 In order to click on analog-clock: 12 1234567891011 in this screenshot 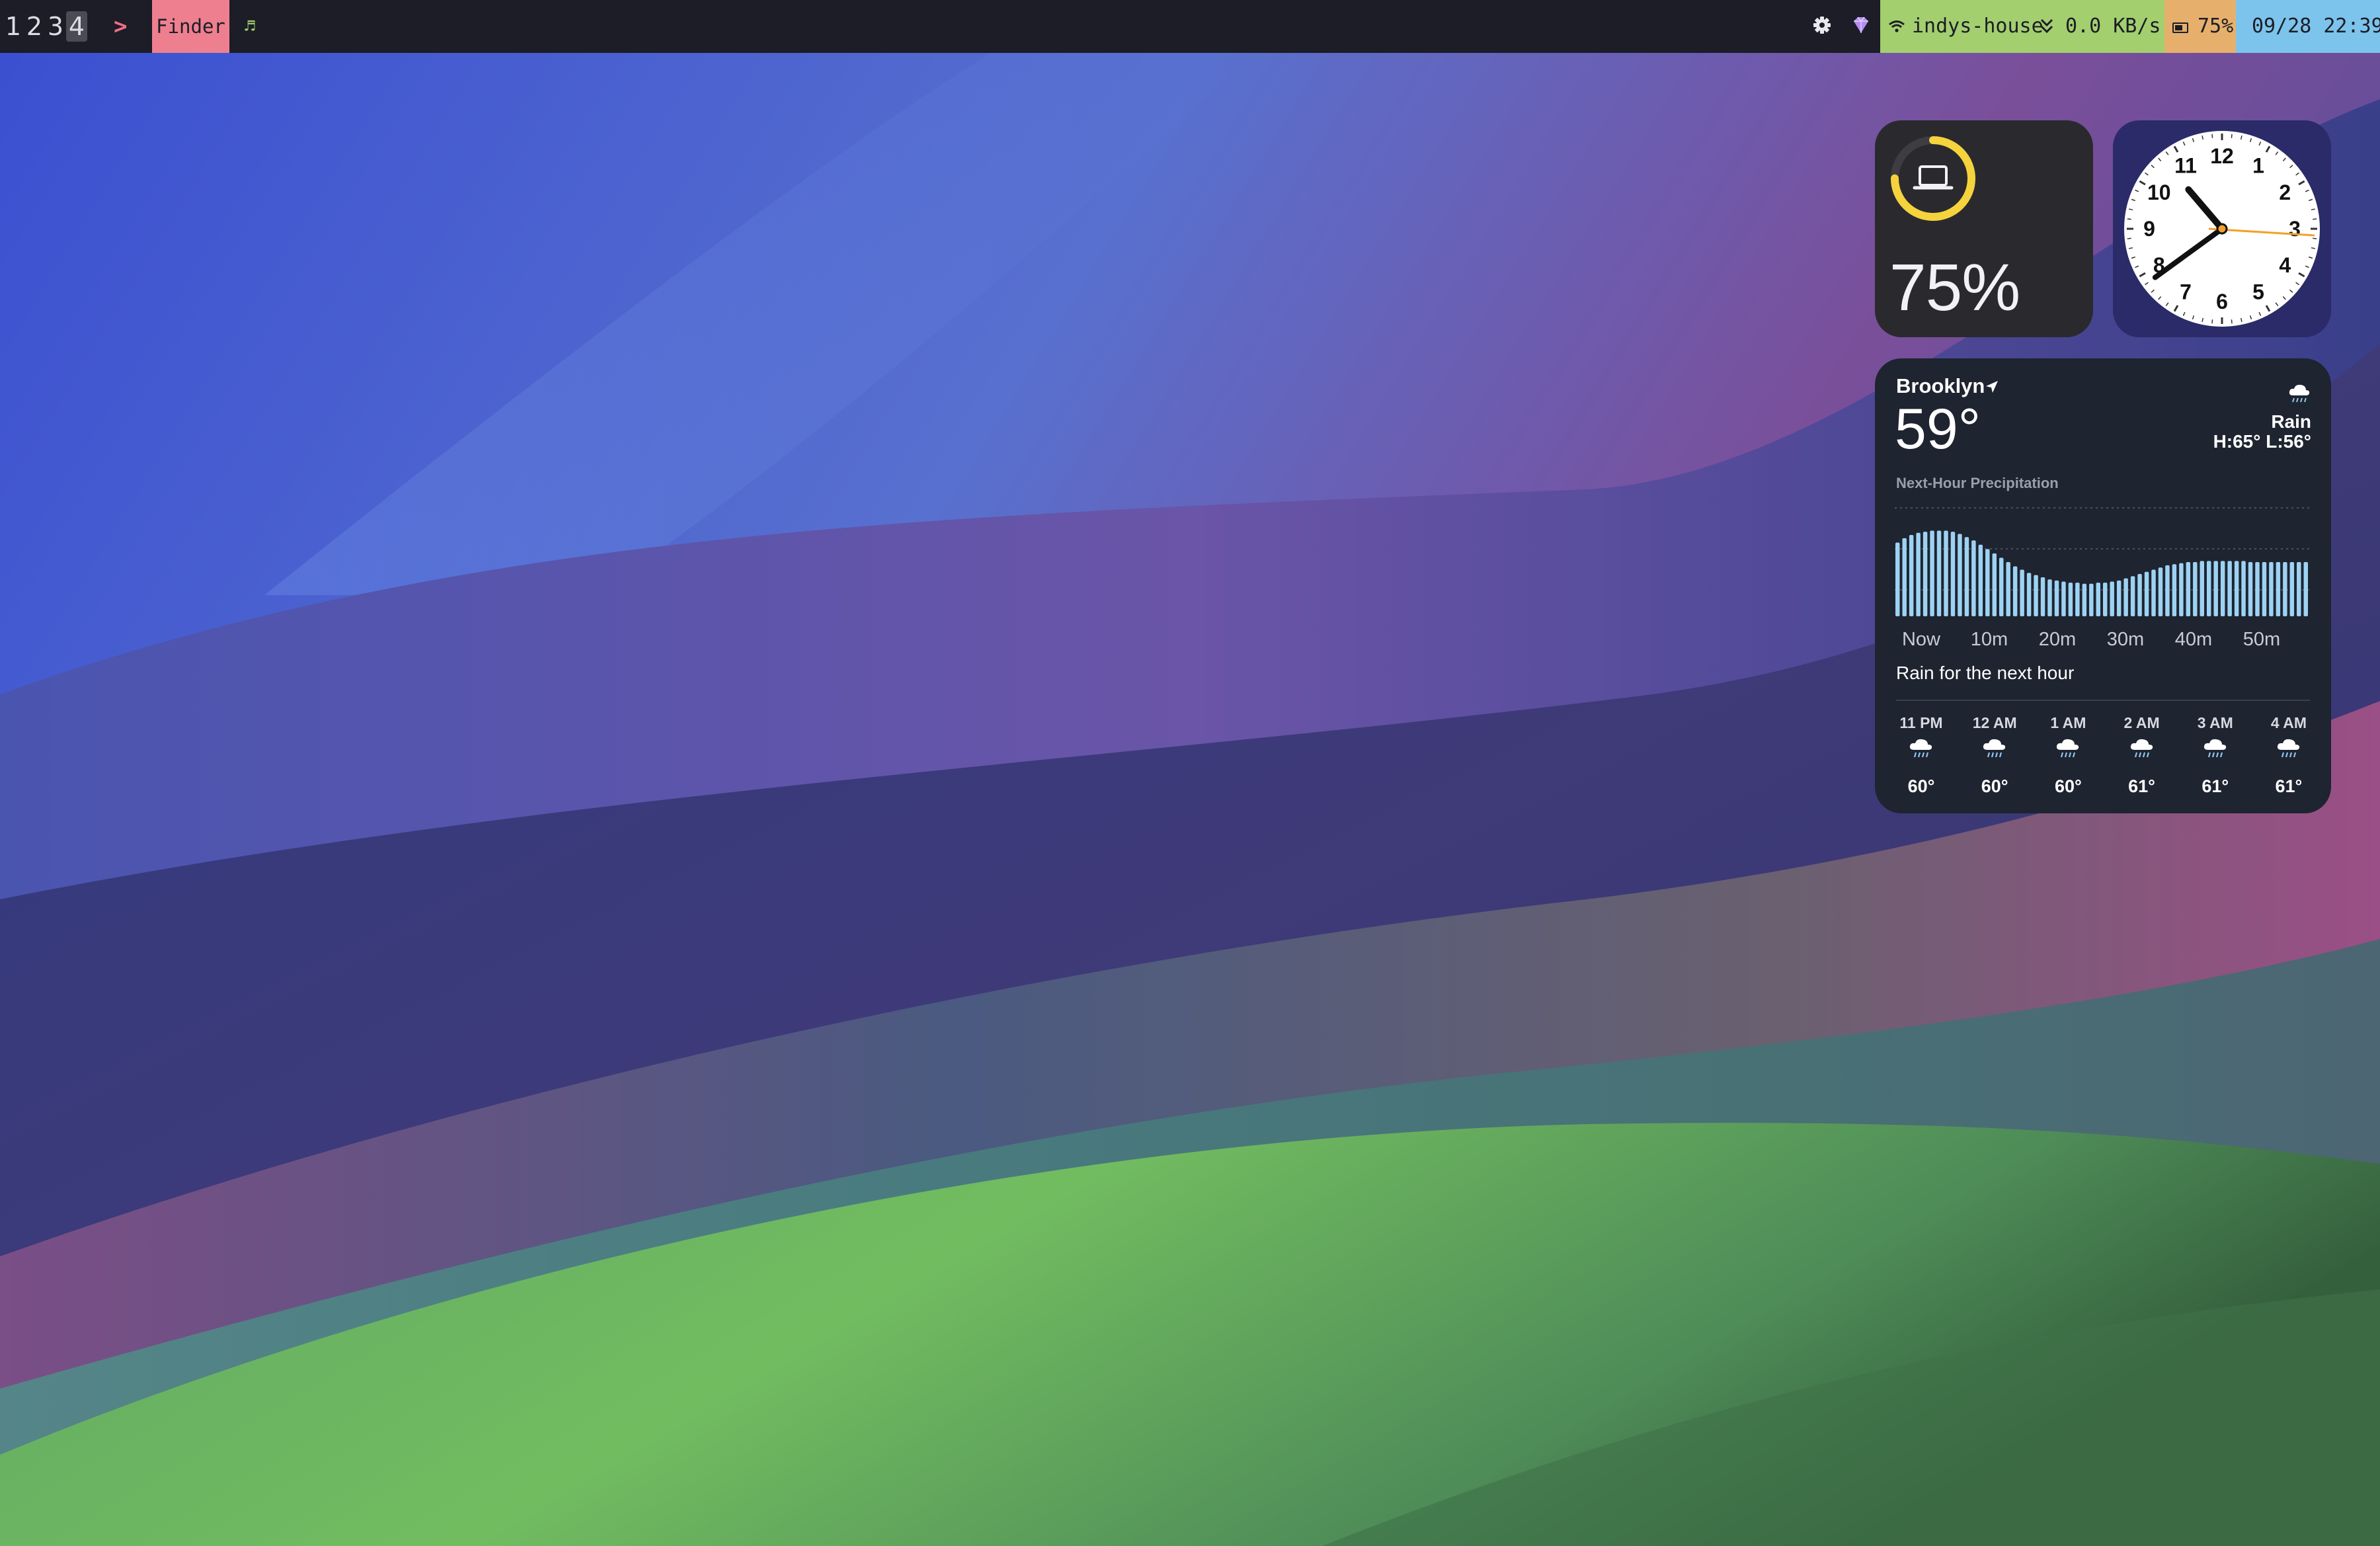, I will do `click(2222, 229)`.